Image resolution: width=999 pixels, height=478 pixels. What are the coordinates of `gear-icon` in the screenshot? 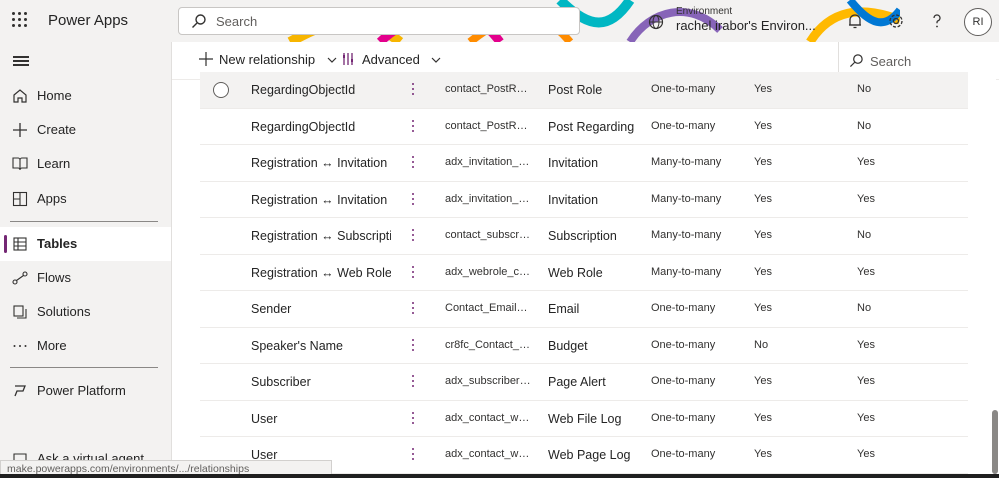 It's located at (896, 21).